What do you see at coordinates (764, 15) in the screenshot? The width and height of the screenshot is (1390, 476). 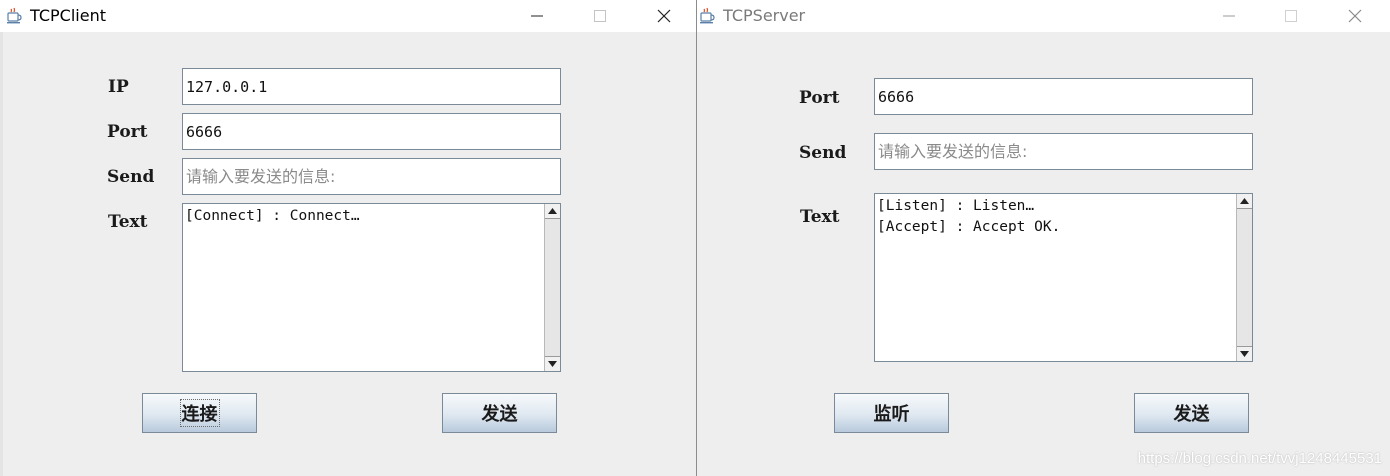 I see `window-title: TCPServer` at bounding box center [764, 15].